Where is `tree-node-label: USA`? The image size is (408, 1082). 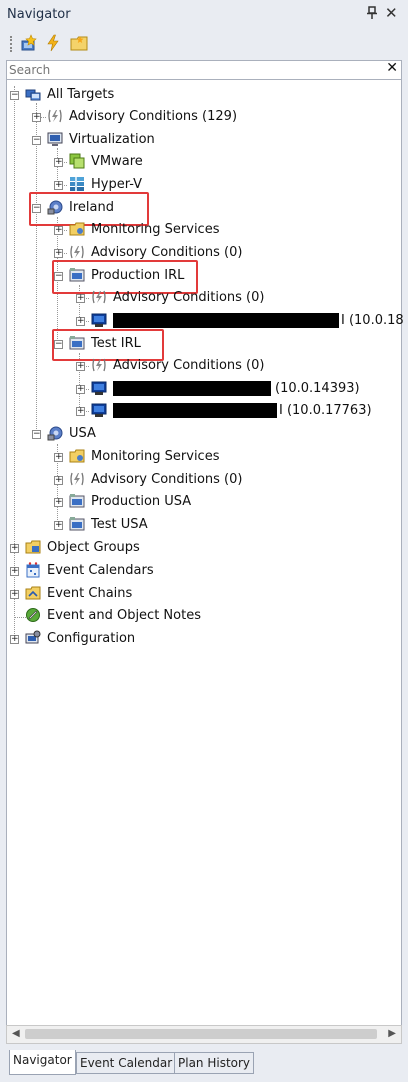 tree-node-label: USA is located at coordinates (82, 433).